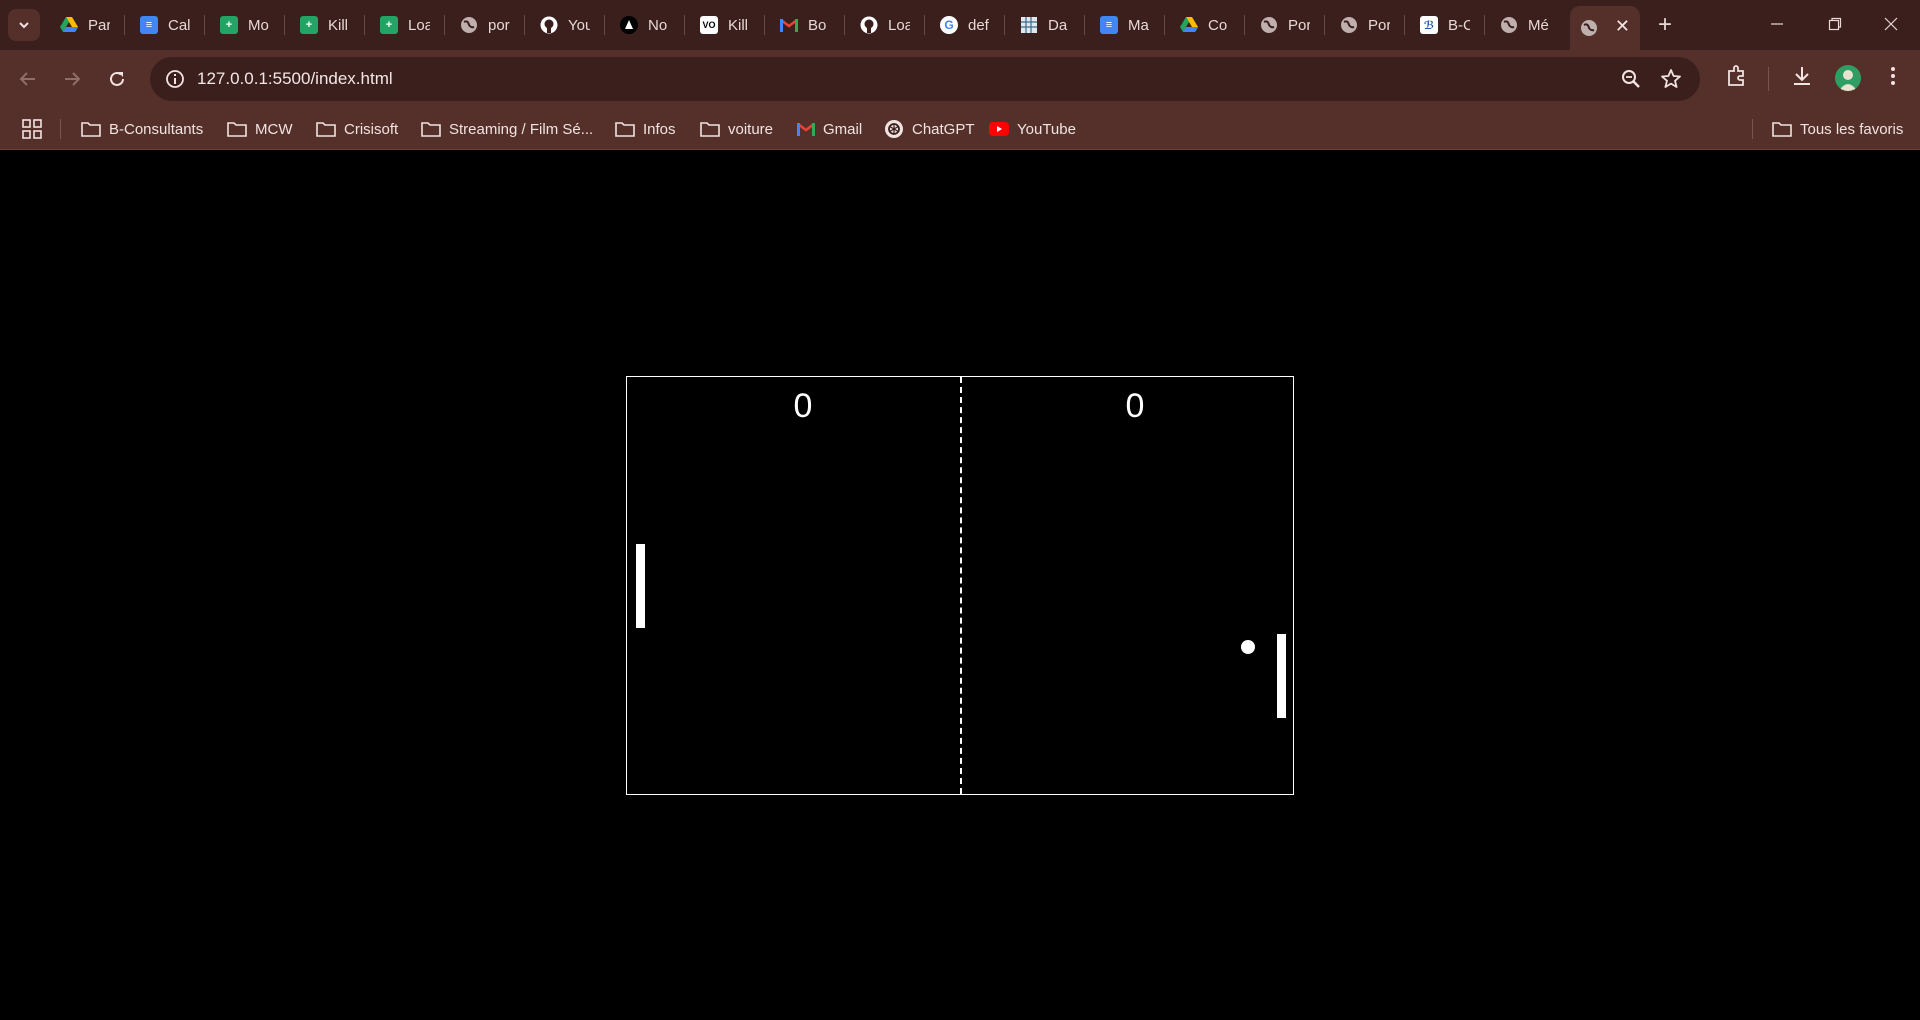 Image resolution: width=1920 pixels, height=1020 pixels. Describe the element at coordinates (1802, 76) in the screenshot. I see `download-icon` at that location.